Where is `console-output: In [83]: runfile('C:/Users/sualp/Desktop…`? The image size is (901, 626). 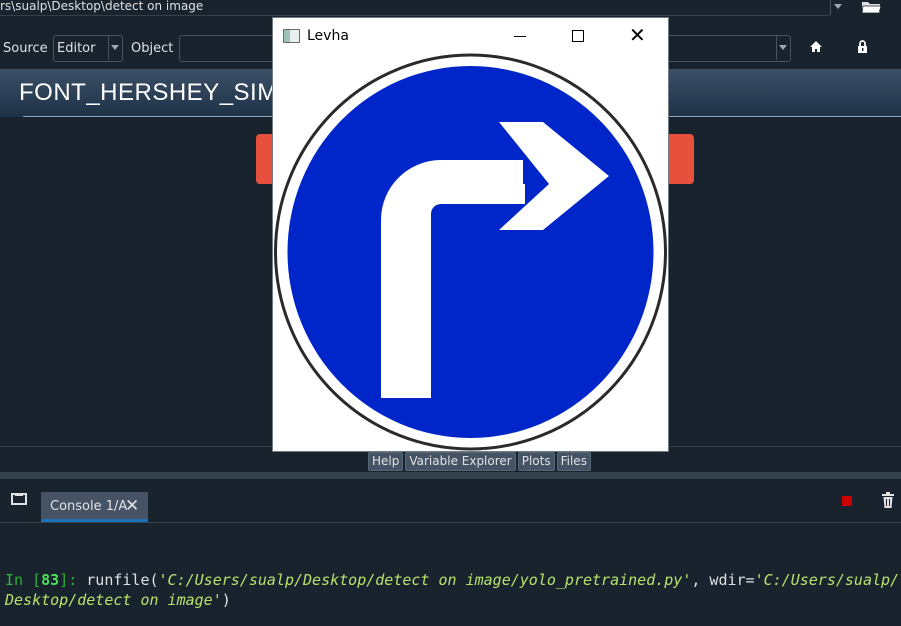 console-output: In [83]: runfile('C:/Users/sualp/Desktop… is located at coordinates (453, 590).